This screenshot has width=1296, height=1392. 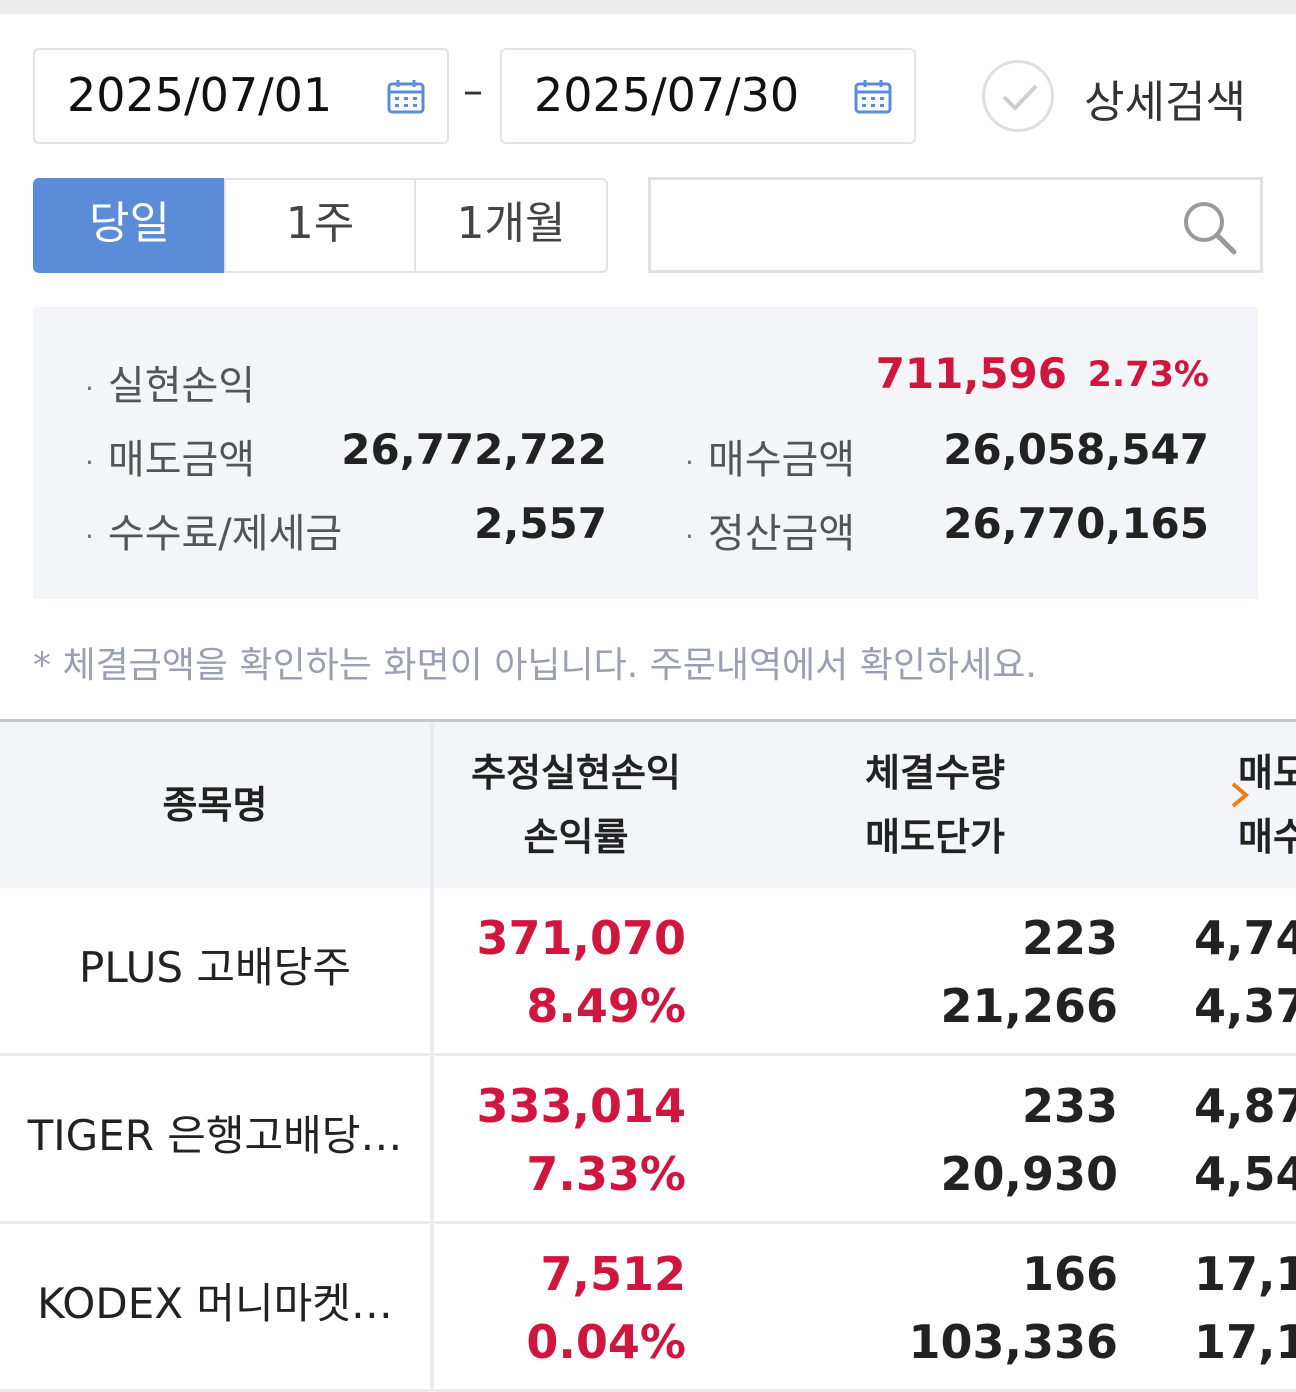 What do you see at coordinates (606, 1174) in the screenshot?
I see `pl-rate-value: 7.33%` at bounding box center [606, 1174].